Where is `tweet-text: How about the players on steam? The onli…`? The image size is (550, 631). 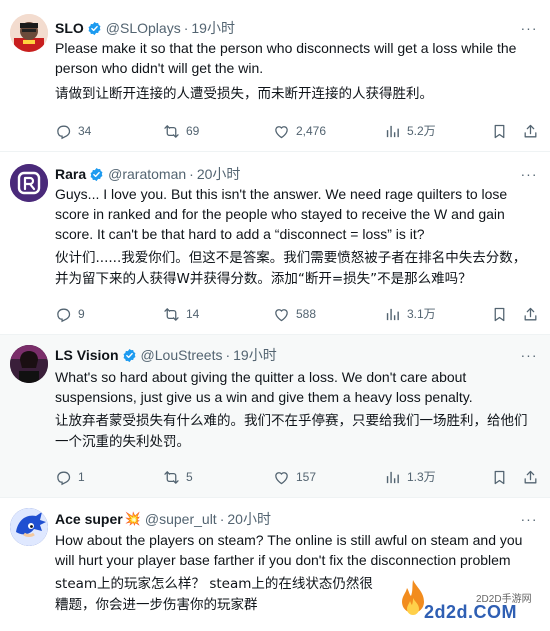
tweet-text: How about the players on steam? The onli… is located at coordinates (289, 550).